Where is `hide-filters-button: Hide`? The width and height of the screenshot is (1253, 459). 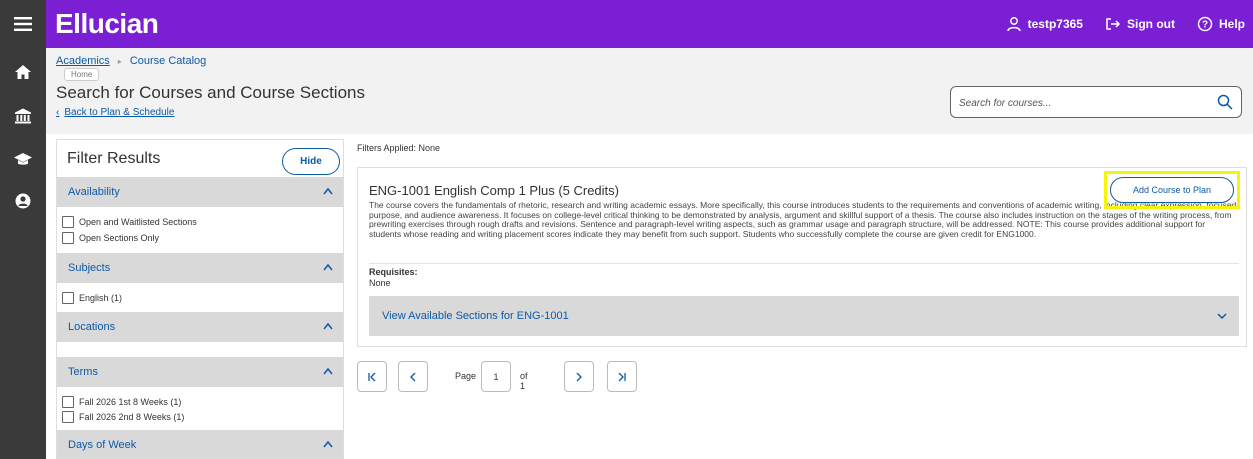
hide-filters-button: Hide is located at coordinates (311, 161).